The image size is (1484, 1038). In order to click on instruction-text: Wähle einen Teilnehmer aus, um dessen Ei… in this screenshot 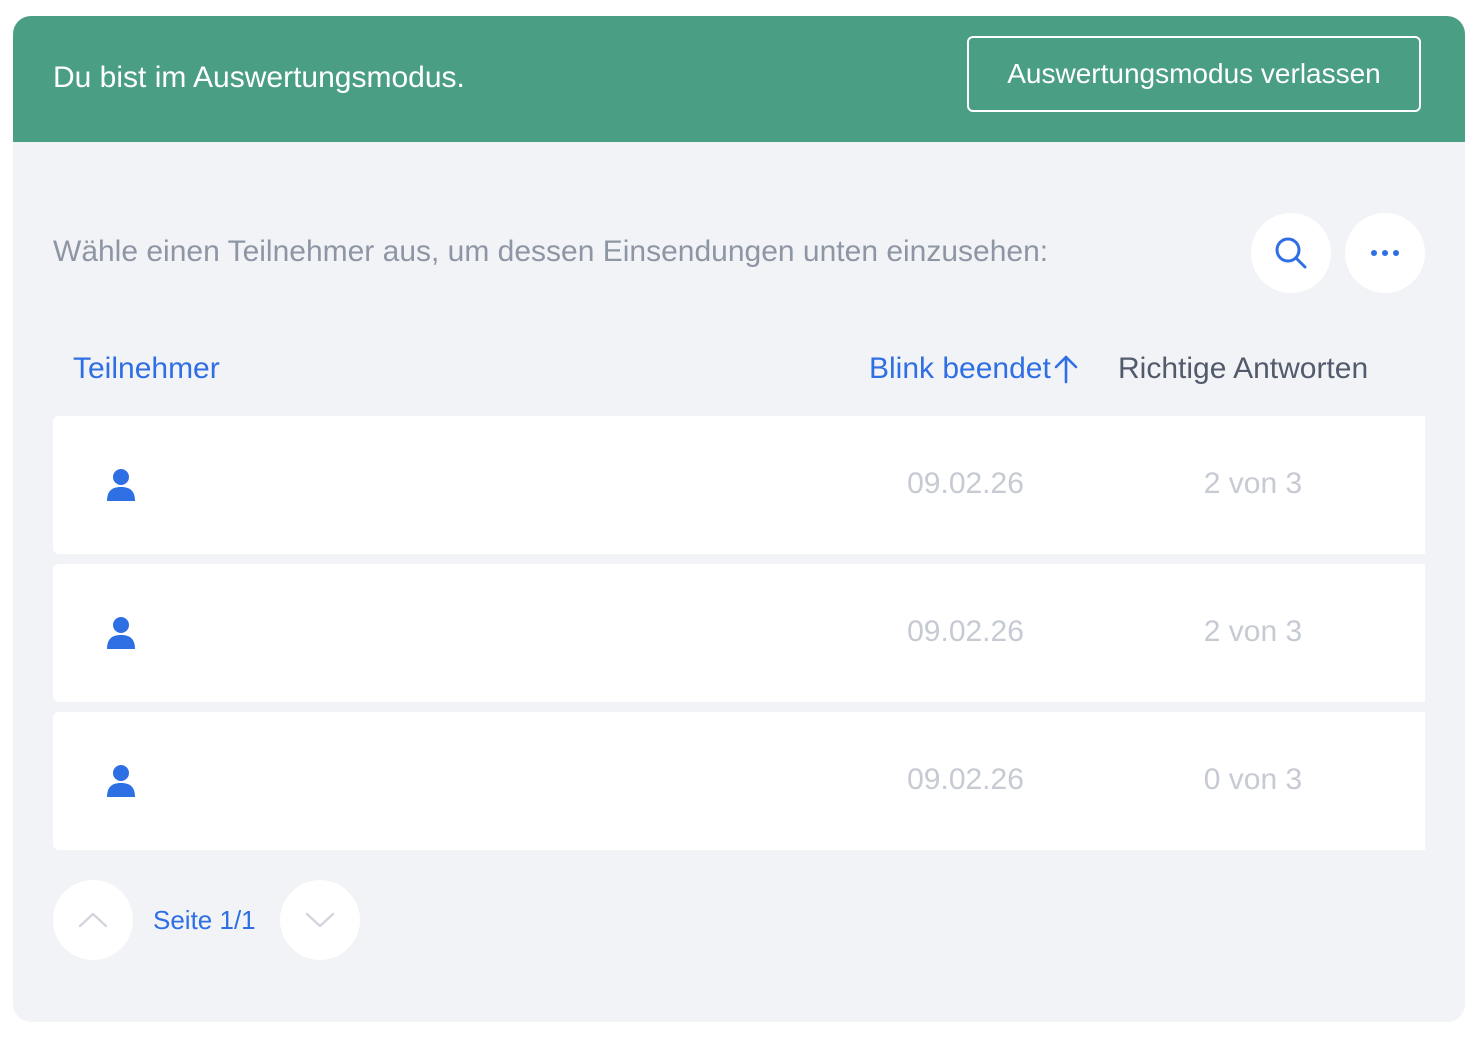, I will do `click(551, 251)`.